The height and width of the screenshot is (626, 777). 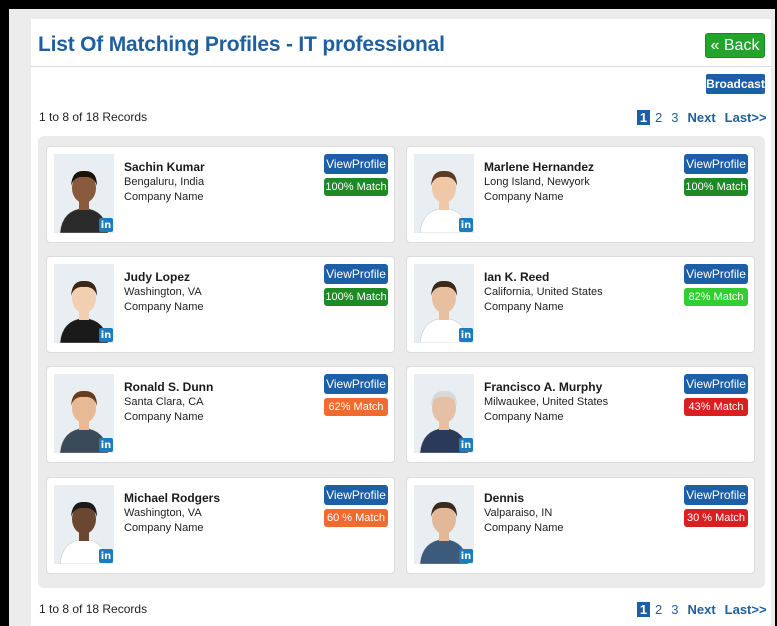 What do you see at coordinates (716, 297) in the screenshot?
I see `match-badge: 82% Match` at bounding box center [716, 297].